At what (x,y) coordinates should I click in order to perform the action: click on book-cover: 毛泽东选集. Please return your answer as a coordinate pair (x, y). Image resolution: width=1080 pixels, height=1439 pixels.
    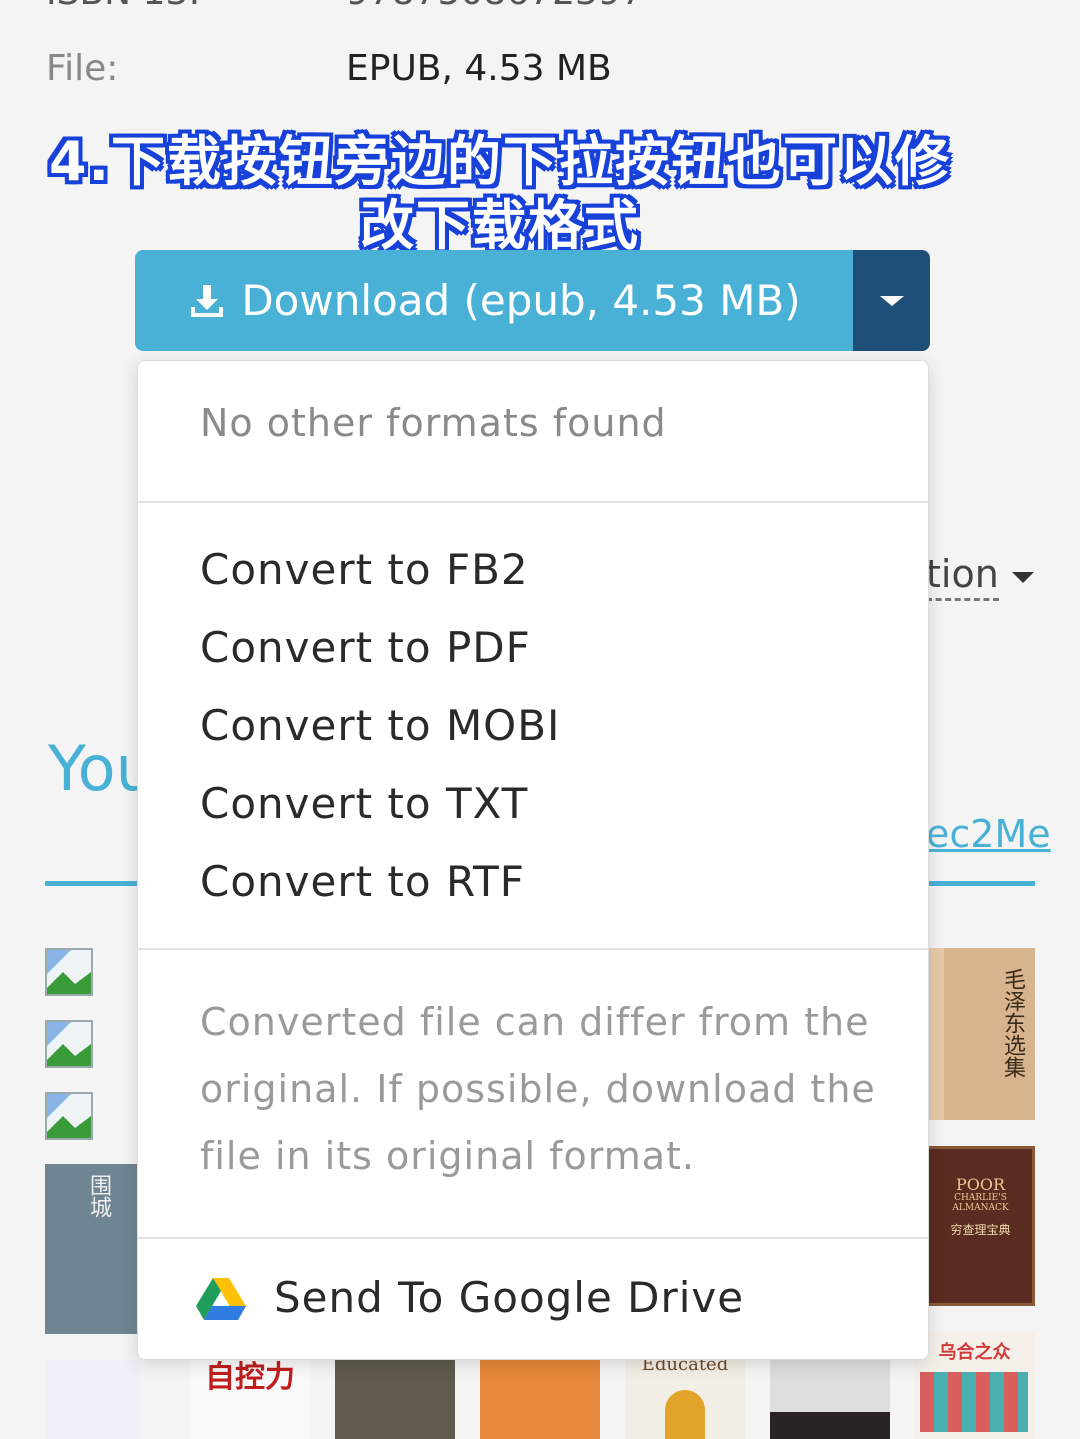
    Looking at the image, I should click on (980, 1034).